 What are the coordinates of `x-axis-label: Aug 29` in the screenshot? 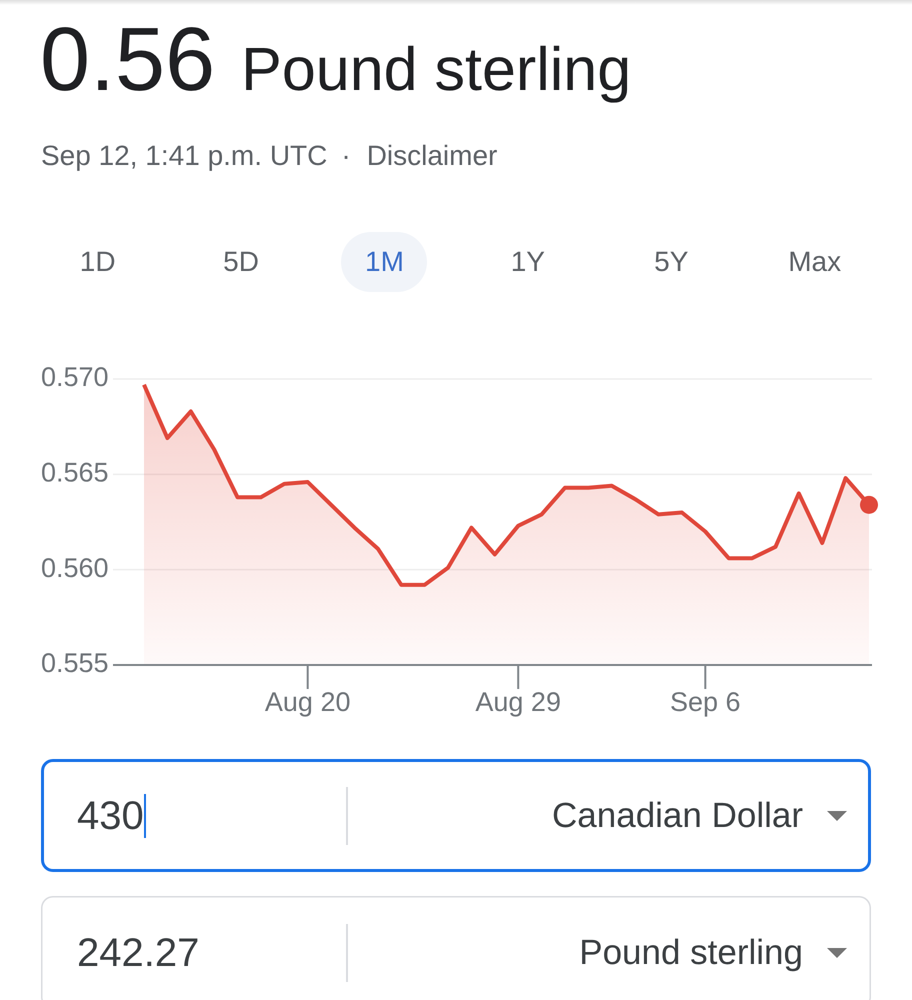 It's located at (518, 702).